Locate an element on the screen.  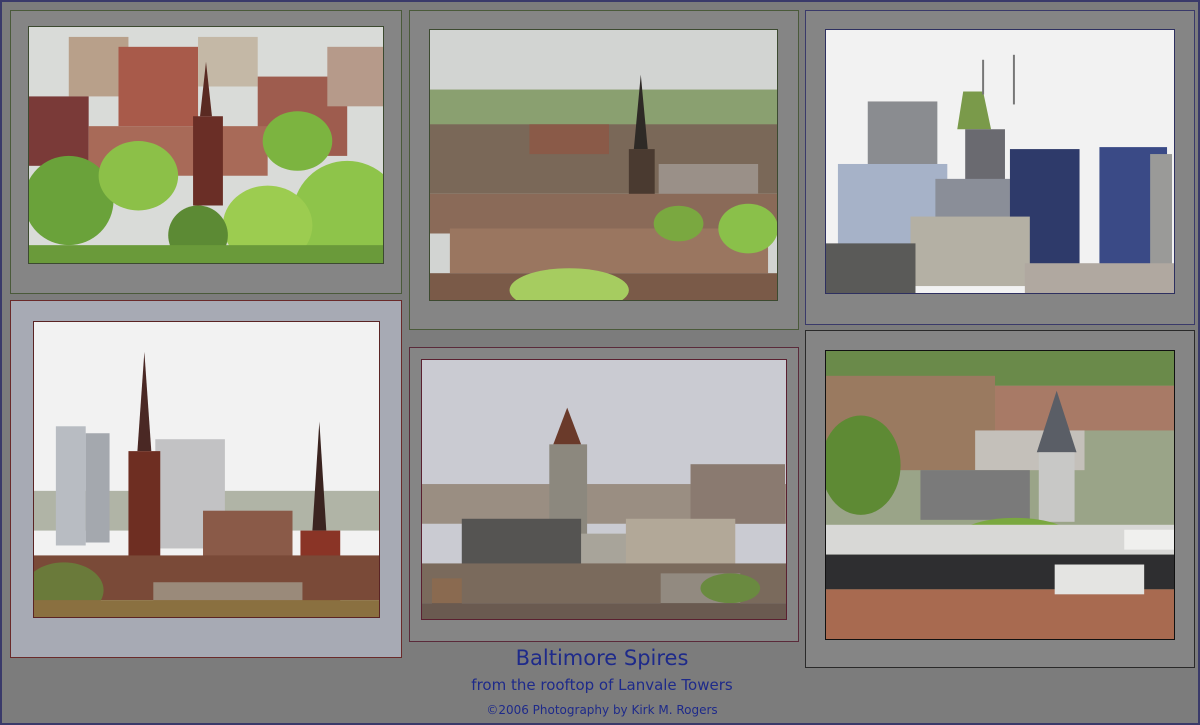
photo-twin-spires is located at coordinates (206, 469).